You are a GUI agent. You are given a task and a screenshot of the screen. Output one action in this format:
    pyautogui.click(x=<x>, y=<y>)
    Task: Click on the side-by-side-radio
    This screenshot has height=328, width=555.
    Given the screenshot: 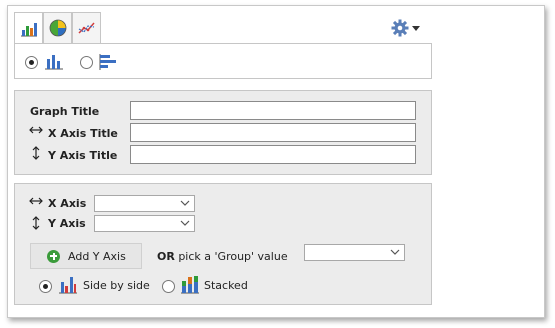 What is the action you would take?
    pyautogui.click(x=45, y=286)
    